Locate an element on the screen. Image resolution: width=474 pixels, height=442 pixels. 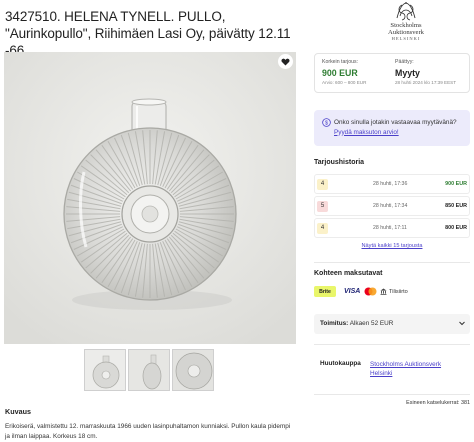
logo-line-2: Auktionsverk is located at coordinates (406, 32).